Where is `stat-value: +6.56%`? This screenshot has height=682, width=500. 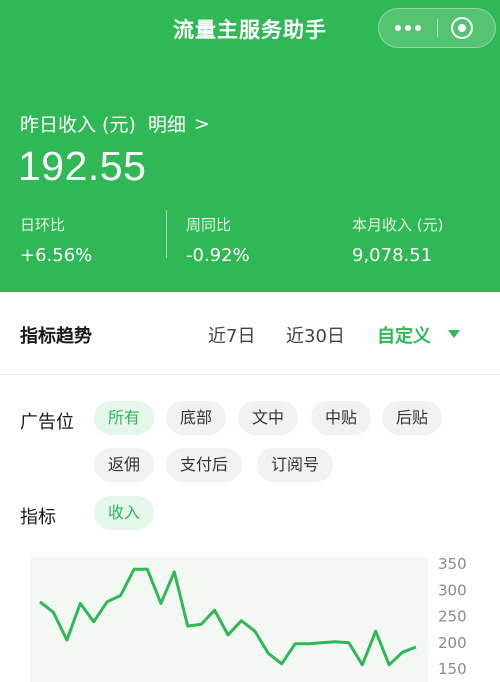
stat-value: +6.56% is located at coordinates (56, 255).